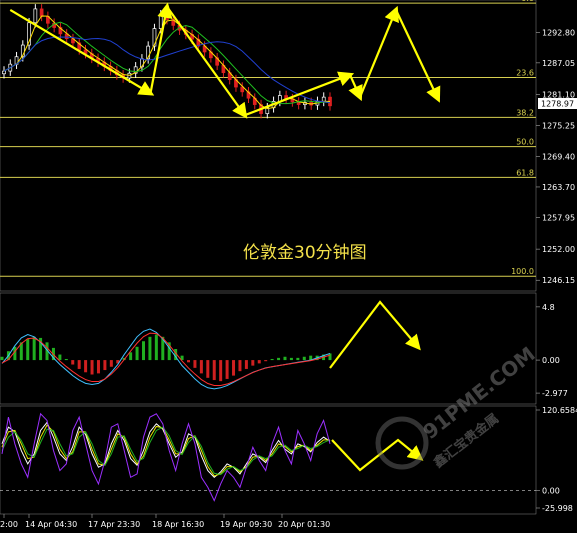 The width and height of the screenshot is (577, 533). What do you see at coordinates (375, 334) in the screenshot?
I see `macd-projection-arrow` at bounding box center [375, 334].